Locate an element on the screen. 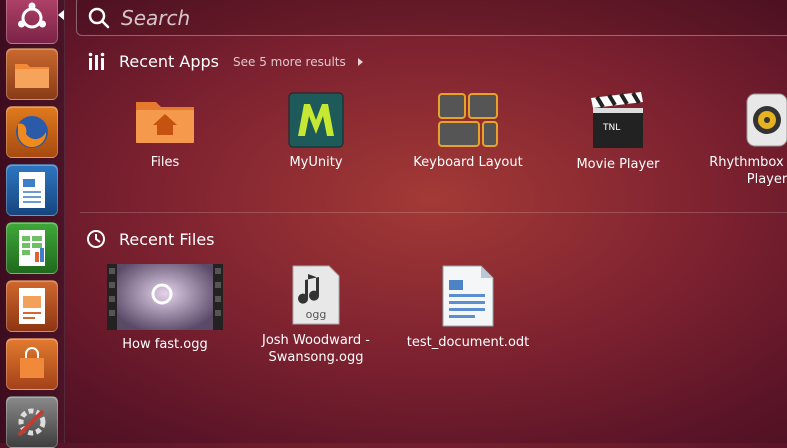  folder-home-icon is located at coordinates (165, 122).